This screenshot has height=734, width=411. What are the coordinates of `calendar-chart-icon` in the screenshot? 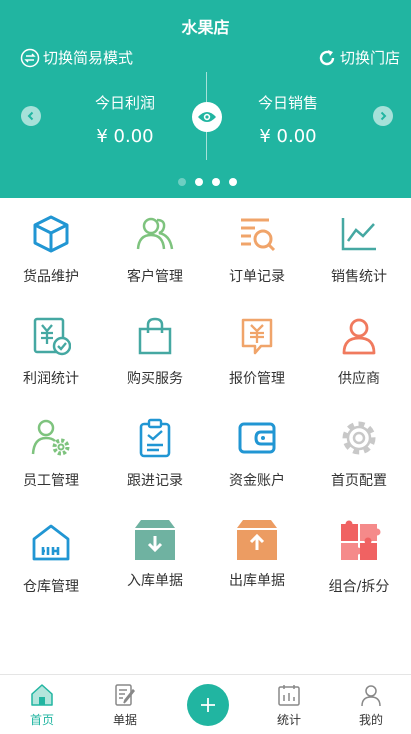 It's located at (289, 695).